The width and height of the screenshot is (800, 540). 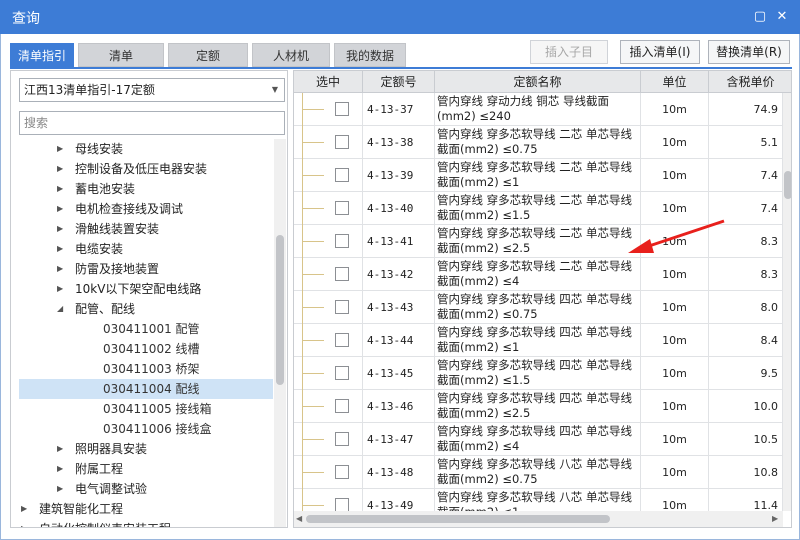 I want to click on tree-item-label: 030411004 配线, so click(x=151, y=389).